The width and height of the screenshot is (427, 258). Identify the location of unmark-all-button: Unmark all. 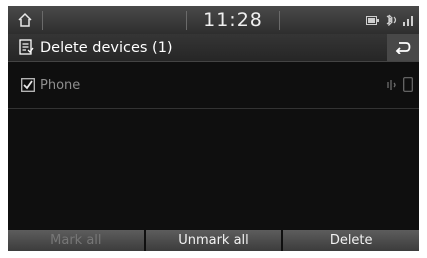
(213, 240).